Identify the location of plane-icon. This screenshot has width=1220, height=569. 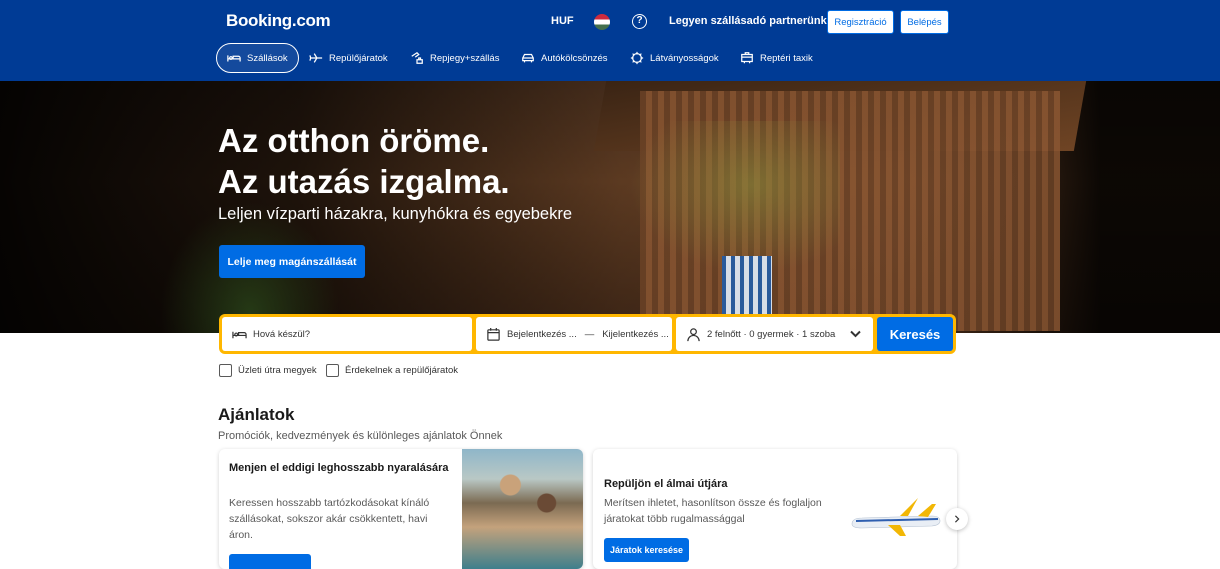
(316, 58).